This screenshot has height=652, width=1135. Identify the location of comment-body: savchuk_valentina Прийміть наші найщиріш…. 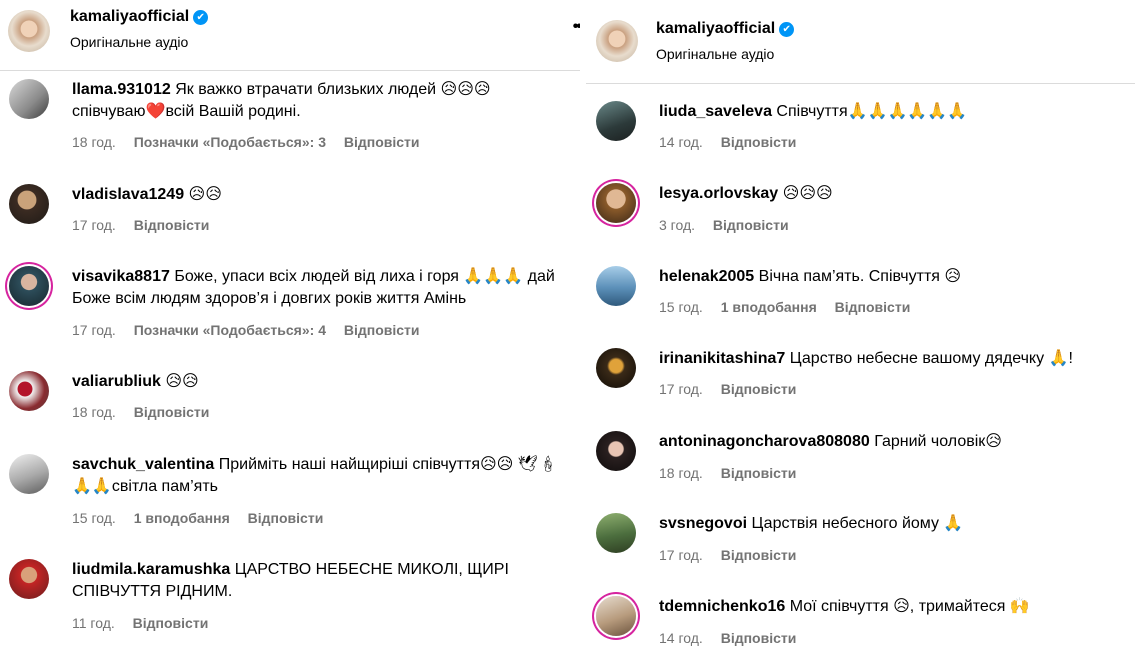
(316, 476).